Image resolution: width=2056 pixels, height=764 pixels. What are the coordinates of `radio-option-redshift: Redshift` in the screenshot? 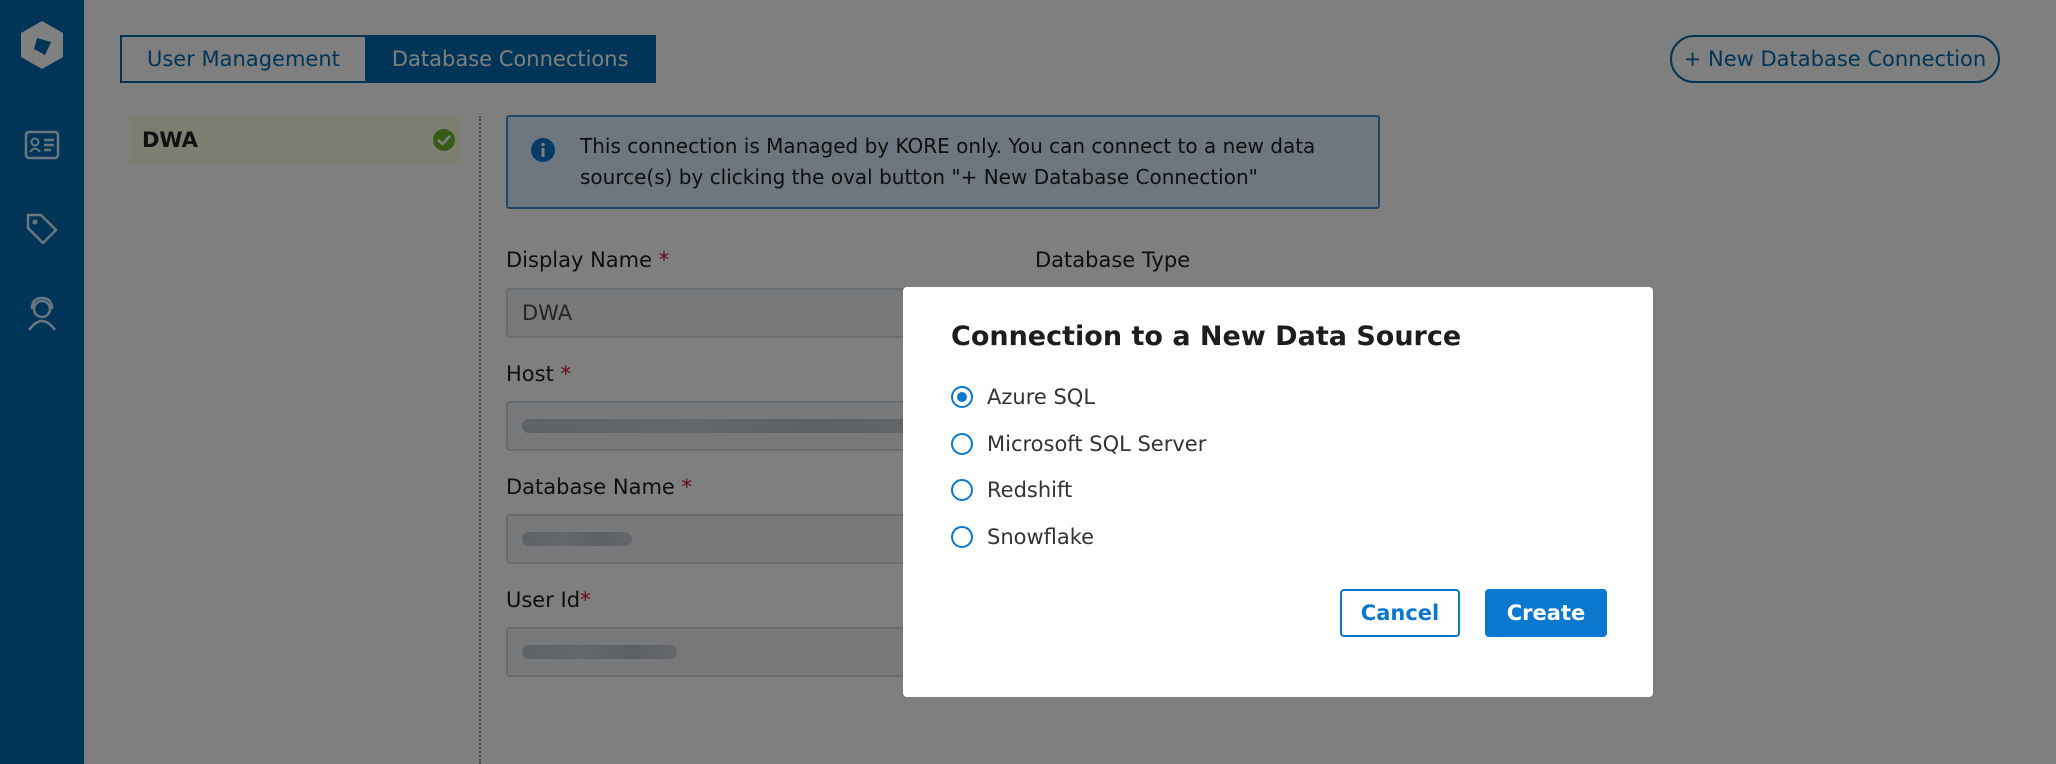 It's located at (1011, 490).